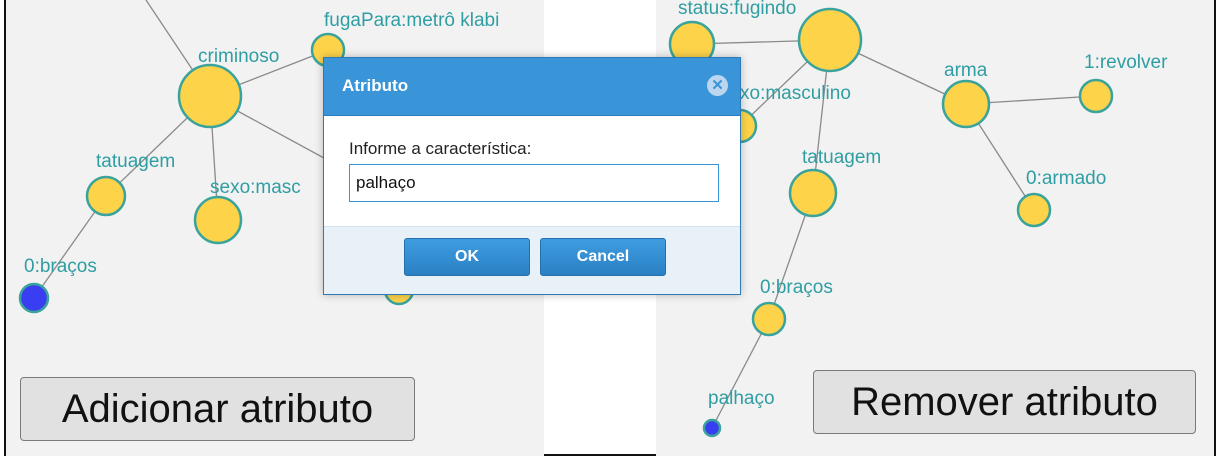  What do you see at coordinates (740, 373) in the screenshot?
I see `graph-edge` at bounding box center [740, 373].